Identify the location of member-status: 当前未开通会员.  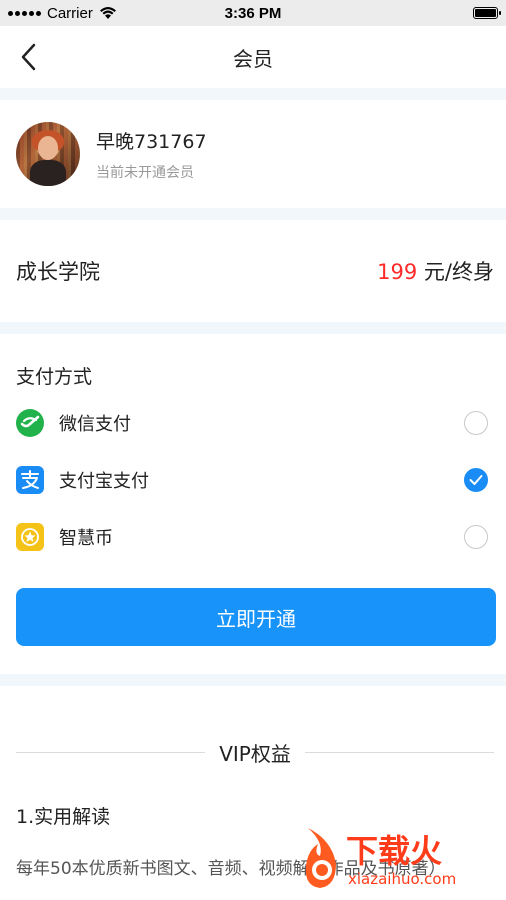
(145, 172).